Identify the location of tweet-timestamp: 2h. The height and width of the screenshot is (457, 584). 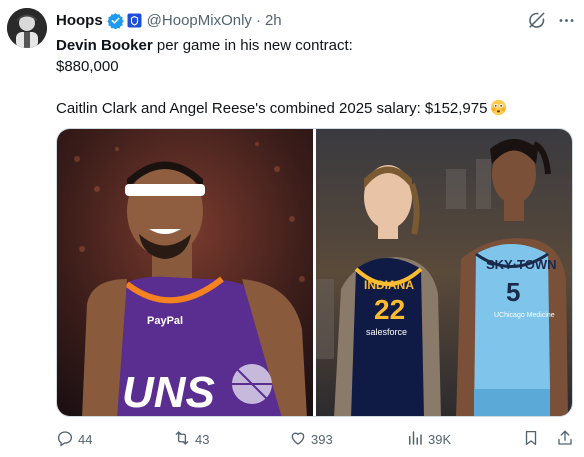
(273, 20).